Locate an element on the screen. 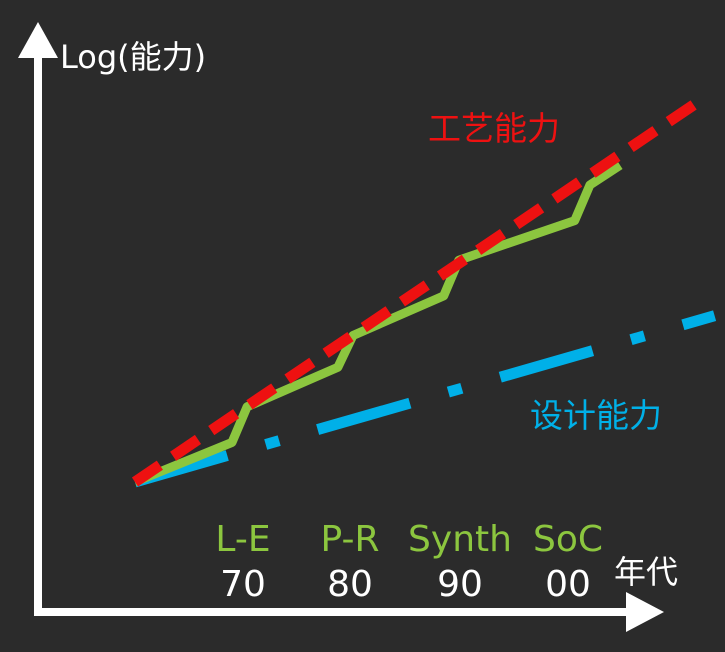 The image size is (725, 652). era-label: SoC is located at coordinates (568, 539).